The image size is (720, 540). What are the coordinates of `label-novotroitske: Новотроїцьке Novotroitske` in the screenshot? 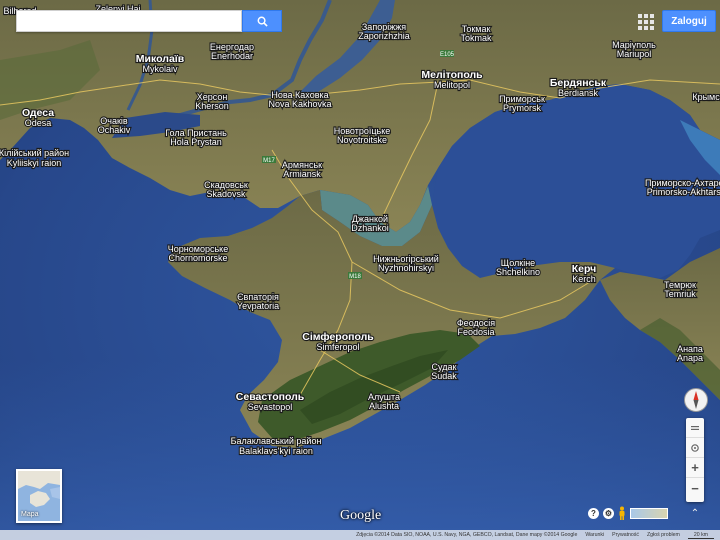 It's located at (362, 135).